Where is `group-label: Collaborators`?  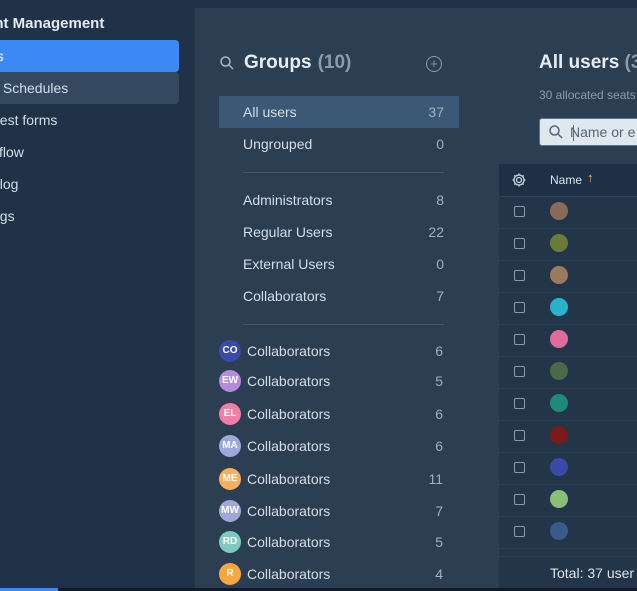 group-label: Collaborators is located at coordinates (285, 296).